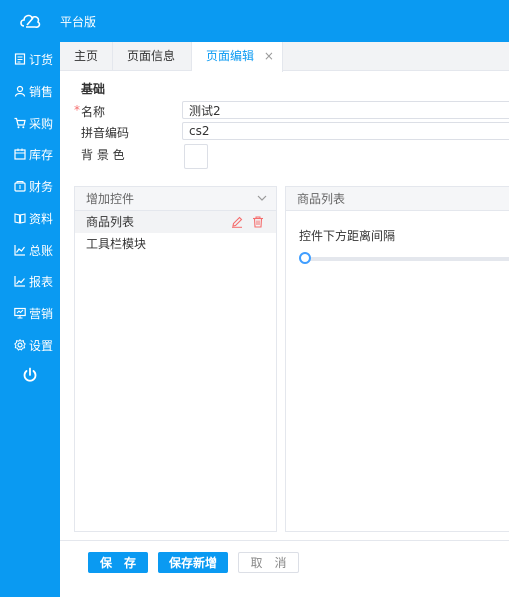 This screenshot has height=597, width=509. Describe the element at coordinates (196, 156) in the screenshot. I see `bg-color-picker` at that location.